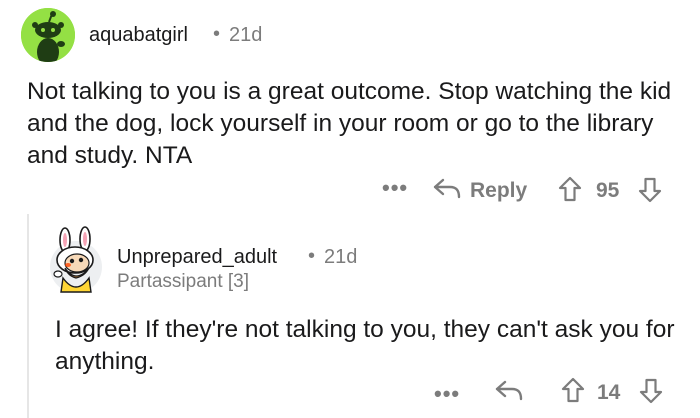 This screenshot has height=418, width=700. I want to click on vote-score: 14, so click(609, 392).